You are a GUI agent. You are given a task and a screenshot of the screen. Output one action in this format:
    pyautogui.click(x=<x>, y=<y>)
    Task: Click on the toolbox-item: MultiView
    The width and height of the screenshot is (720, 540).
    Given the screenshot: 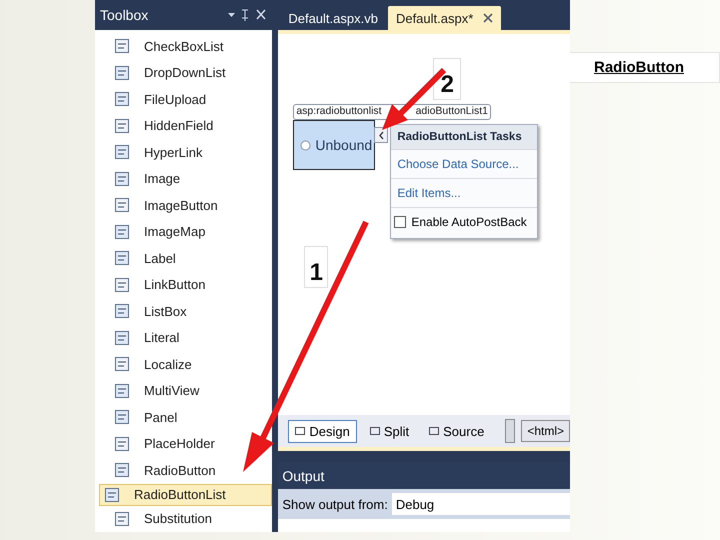 What is the action you would take?
    pyautogui.click(x=185, y=391)
    